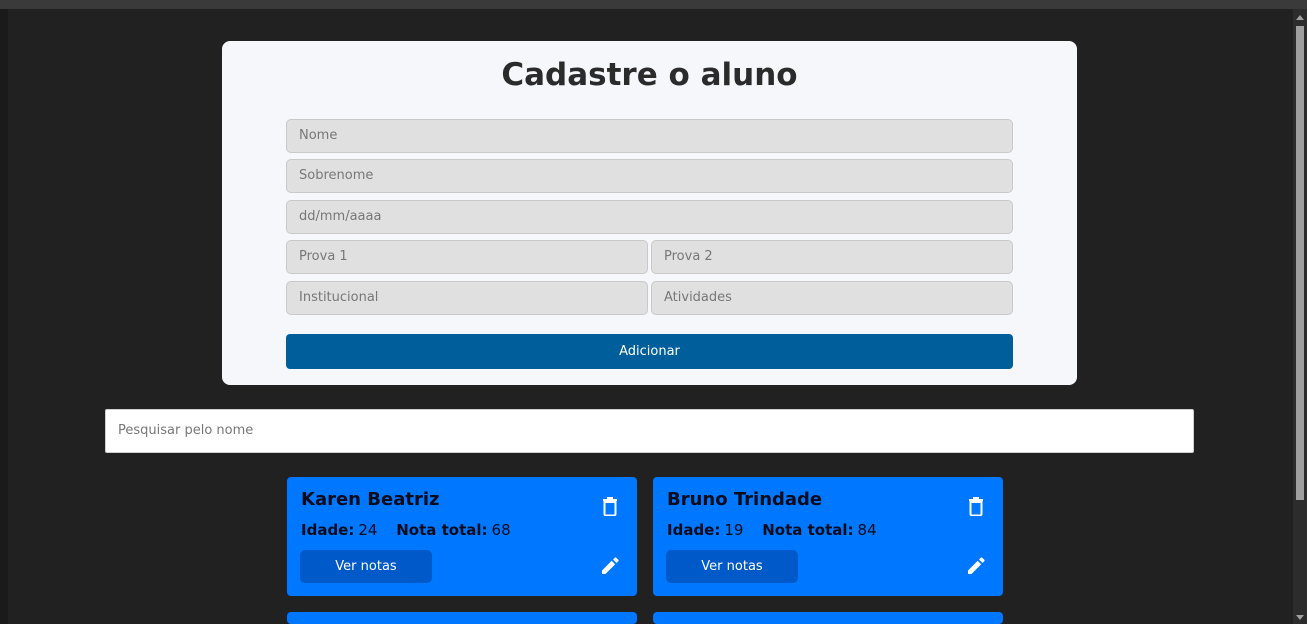 The height and width of the screenshot is (624, 1307). Describe the element at coordinates (649, 217) in the screenshot. I see `birthdate-input: dd/mm/aaaa` at that location.